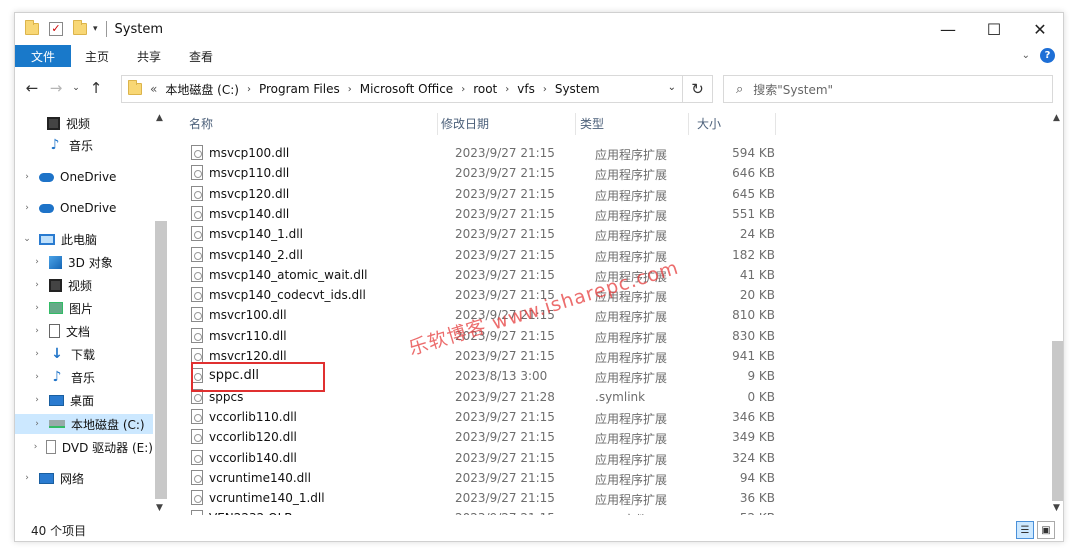  Describe the element at coordinates (888, 89) in the screenshot. I see `search-box: ⌕ 搜索"System"` at that location.